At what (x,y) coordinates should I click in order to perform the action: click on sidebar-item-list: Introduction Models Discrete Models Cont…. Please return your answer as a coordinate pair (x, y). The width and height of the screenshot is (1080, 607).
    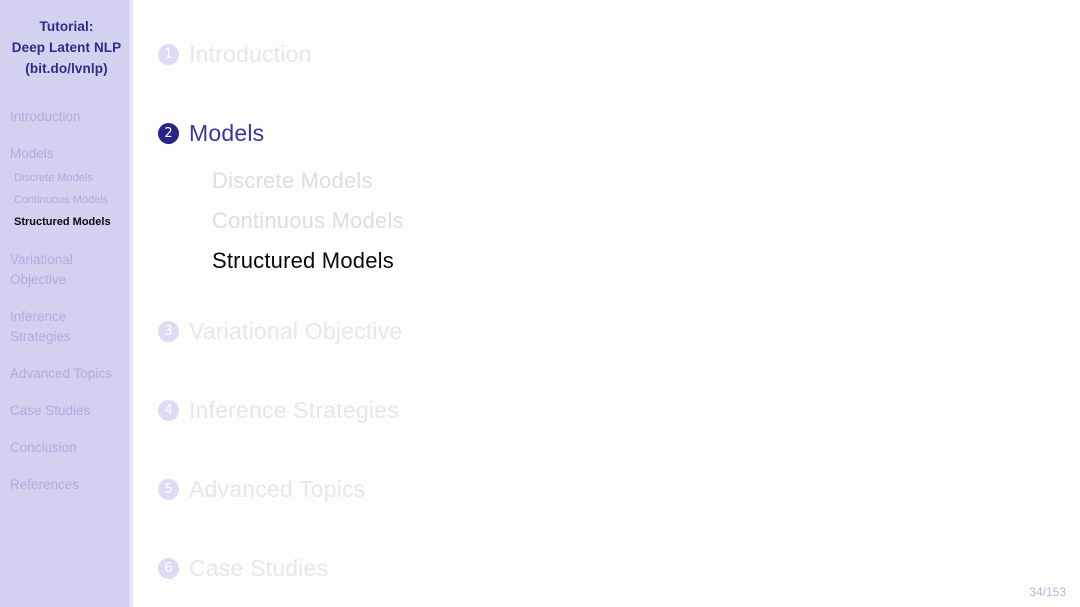
    Looking at the image, I should click on (66, 301).